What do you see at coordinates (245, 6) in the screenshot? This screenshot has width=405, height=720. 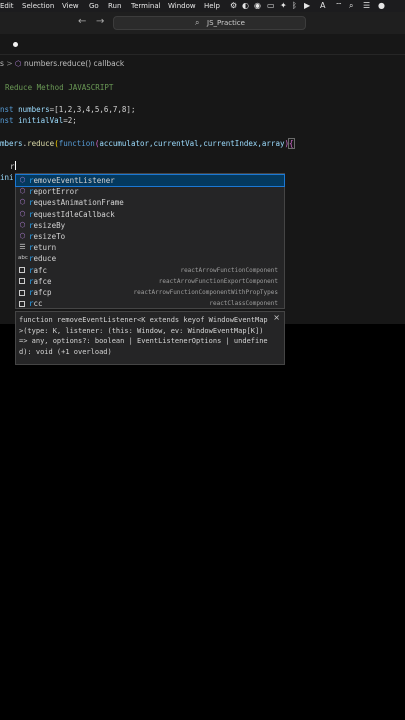 I see `status-circle-icon: ◐` at bounding box center [245, 6].